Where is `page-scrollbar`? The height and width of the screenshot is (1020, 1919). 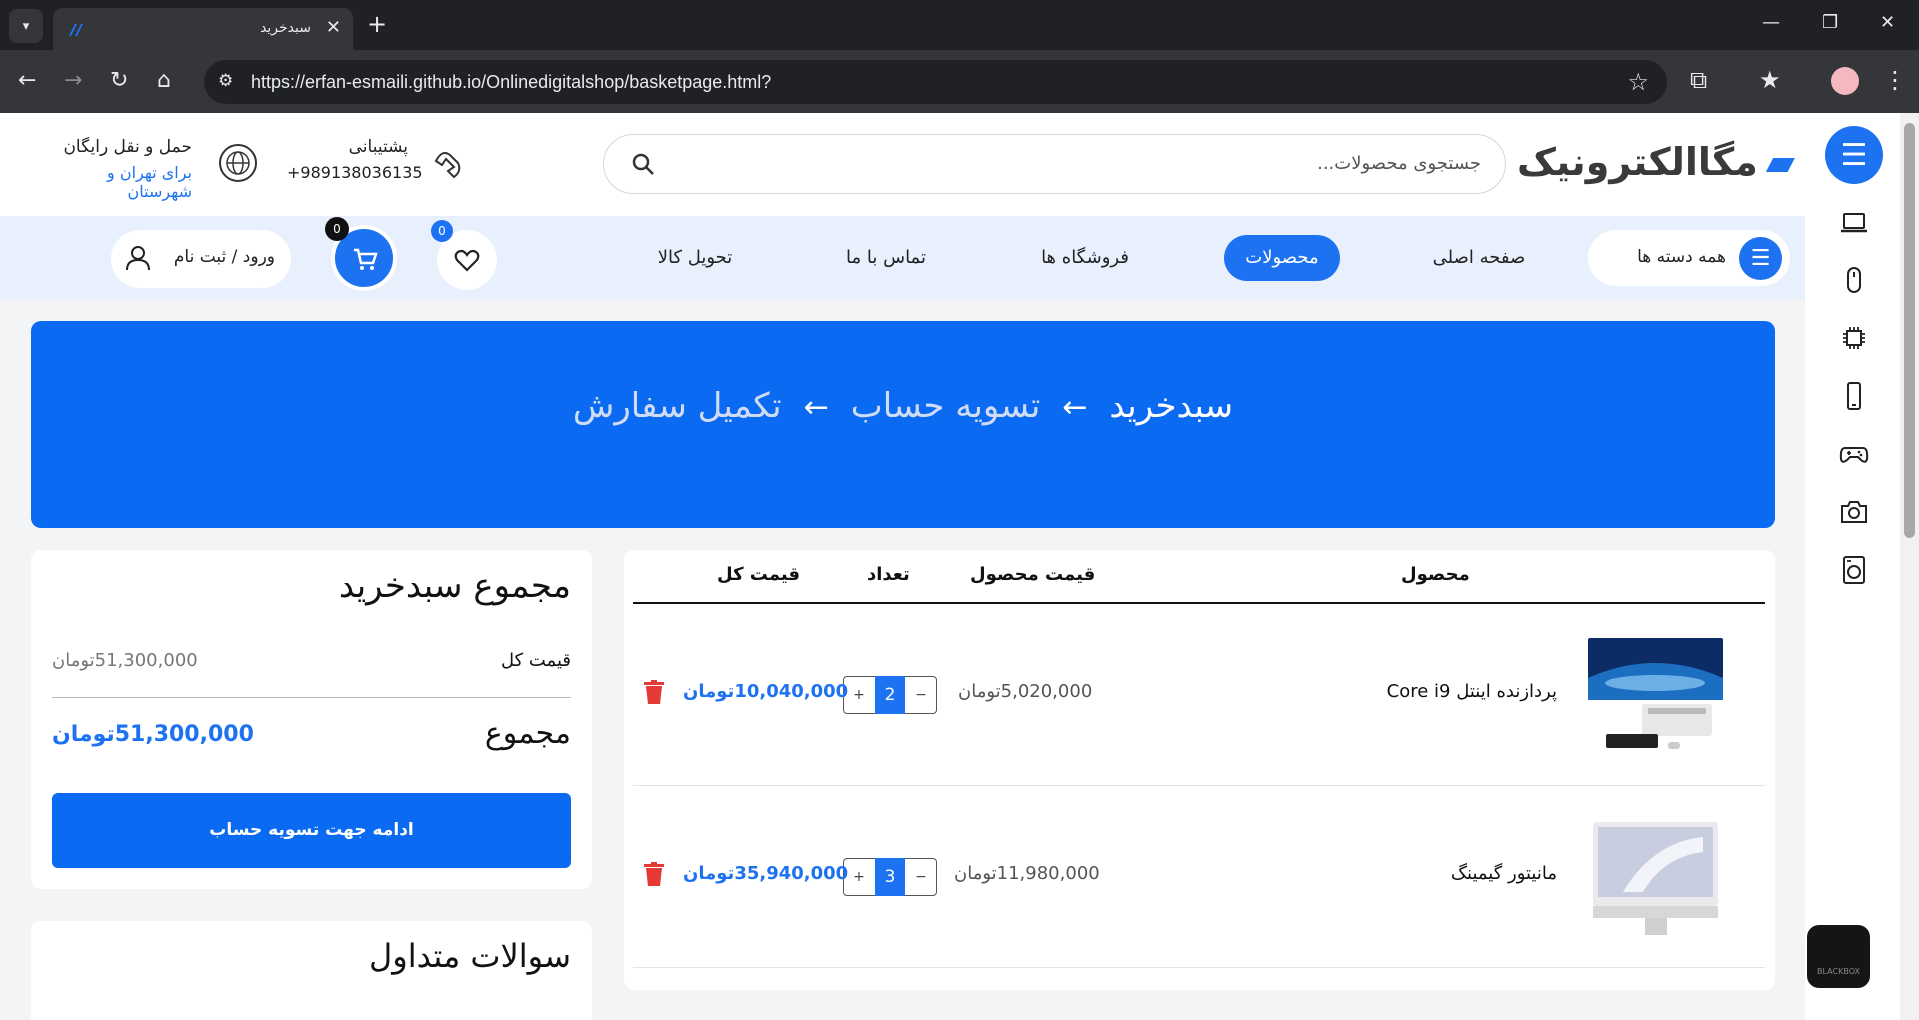 page-scrollbar is located at coordinates (1909, 566).